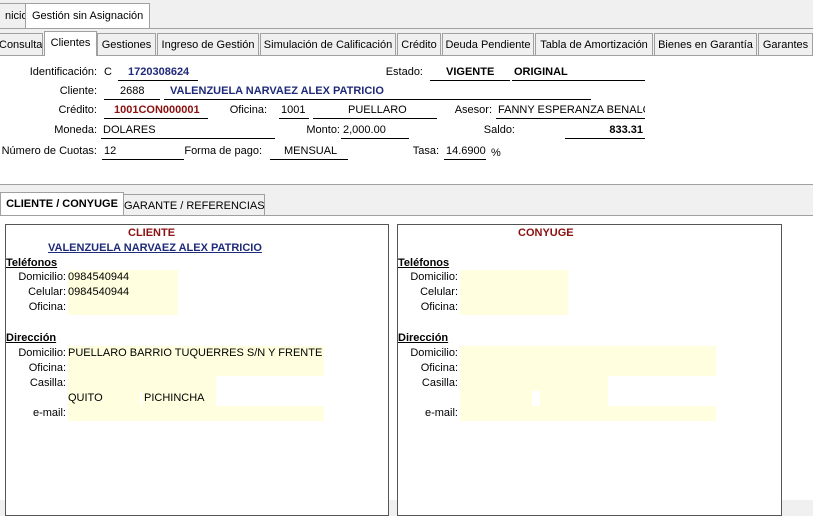 Image resolution: width=813 pixels, height=516 pixels. I want to click on conyuge-tel-oficina-label: Oficina:, so click(439, 307).